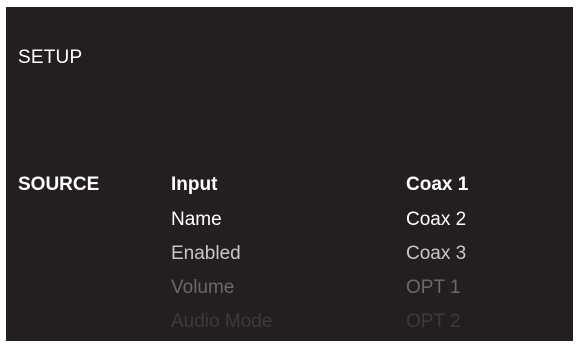 The height and width of the screenshot is (347, 579). I want to click on menu-row-enabled: Enabled Coax 3, so click(289, 258).